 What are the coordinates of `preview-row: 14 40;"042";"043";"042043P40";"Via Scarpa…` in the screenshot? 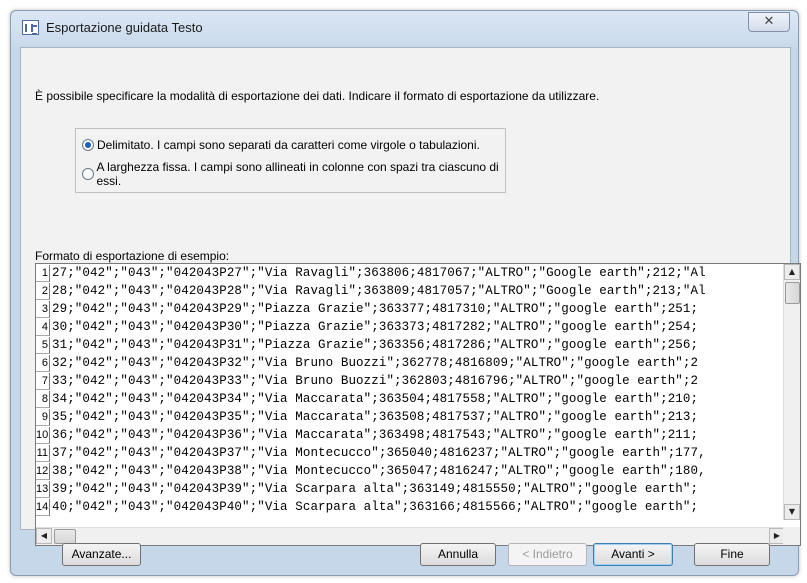 It's located at (410, 507).